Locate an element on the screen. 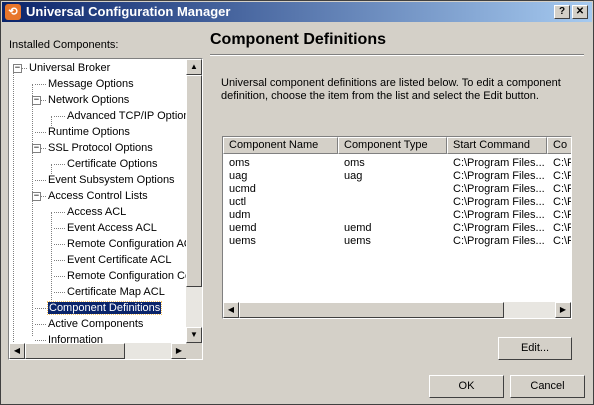 The width and height of the screenshot is (594, 405). header-divider is located at coordinates (397, 55).